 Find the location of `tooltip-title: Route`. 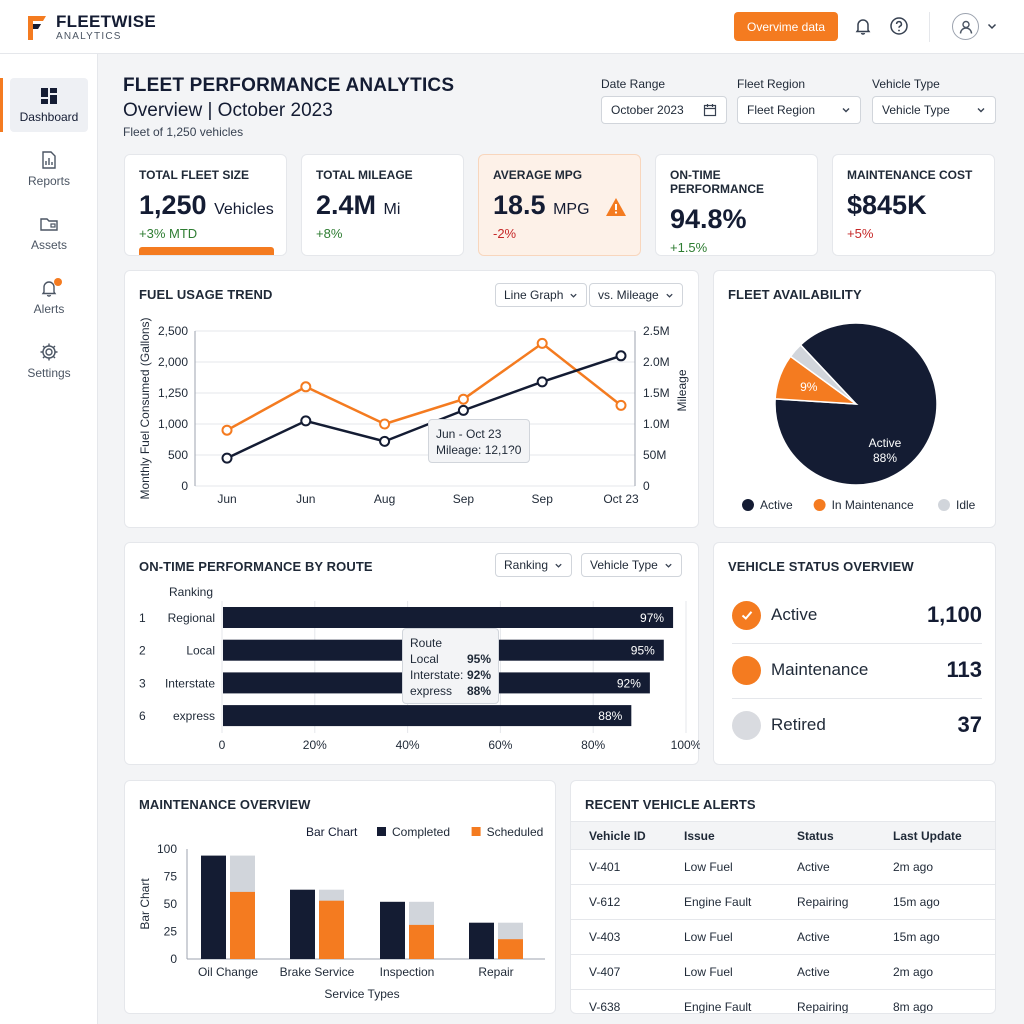

tooltip-title: Route is located at coordinates (426, 643).